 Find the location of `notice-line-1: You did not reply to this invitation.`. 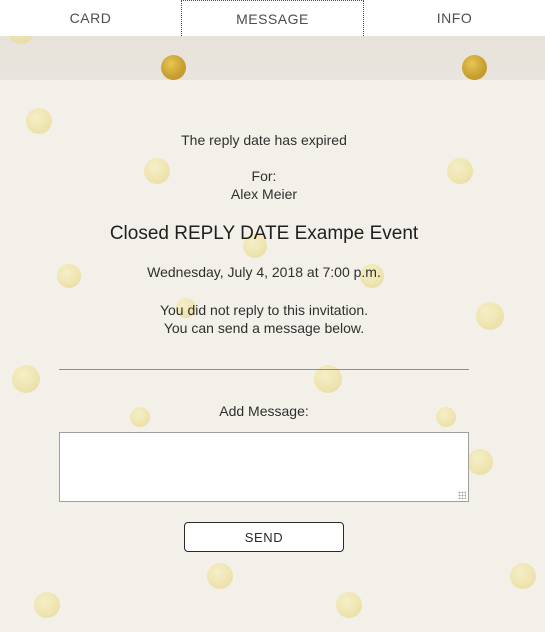

notice-line-1: You did not reply to this invitation. is located at coordinates (264, 310).